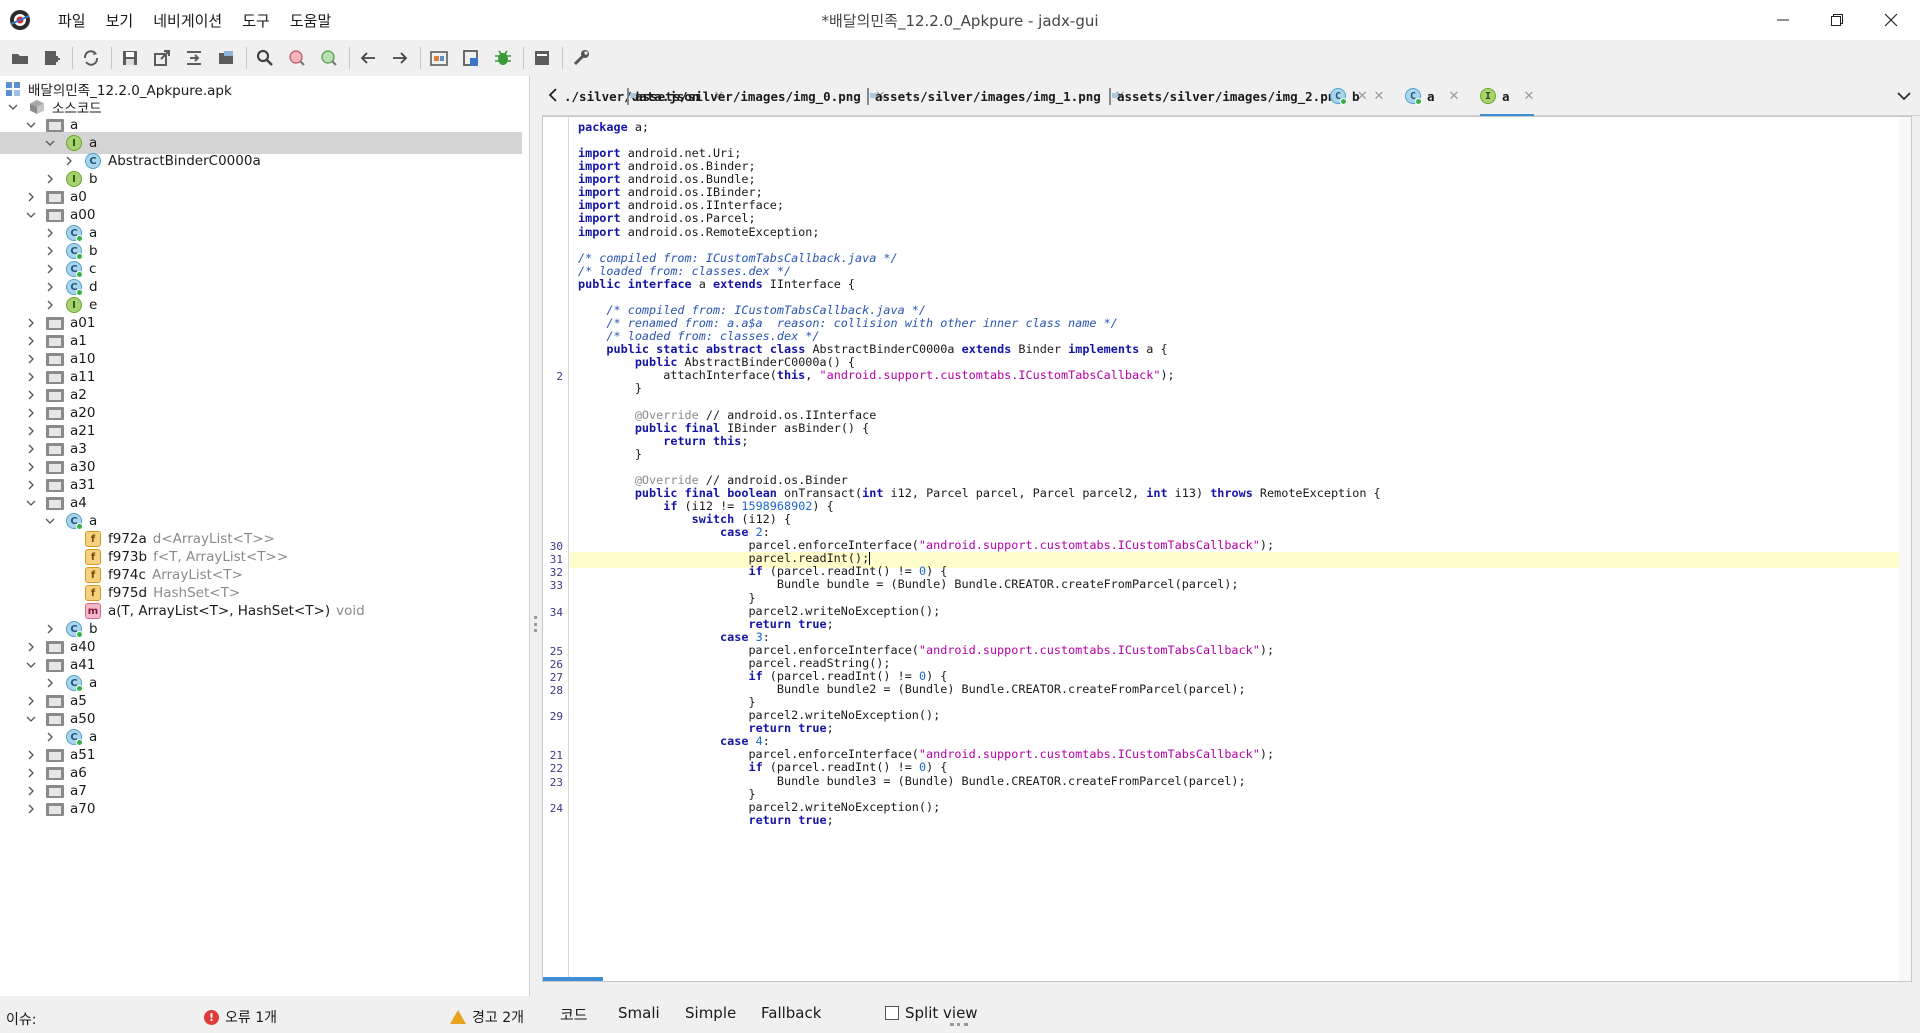 This screenshot has width=1920, height=1033. Describe the element at coordinates (959, 1025) in the screenshot. I see `bottom-panel-grip` at that location.